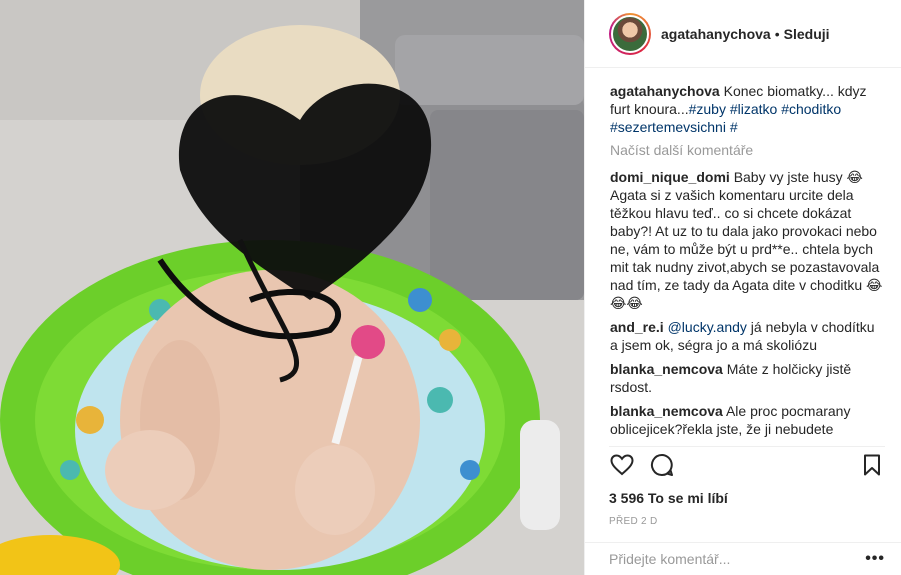 The image size is (901, 575). Describe the element at coordinates (753, 109) in the screenshot. I see `hashtag-link: #lizatko` at that location.